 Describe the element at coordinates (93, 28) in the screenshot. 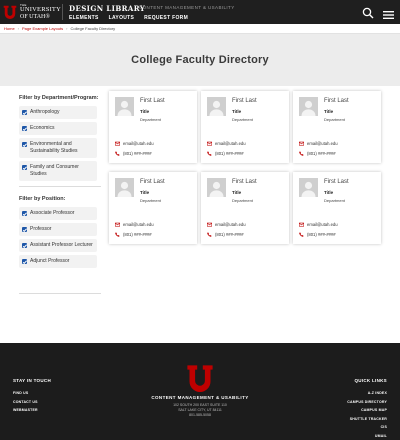

I see `breadcrumb-current: College Faculty Directory` at that location.